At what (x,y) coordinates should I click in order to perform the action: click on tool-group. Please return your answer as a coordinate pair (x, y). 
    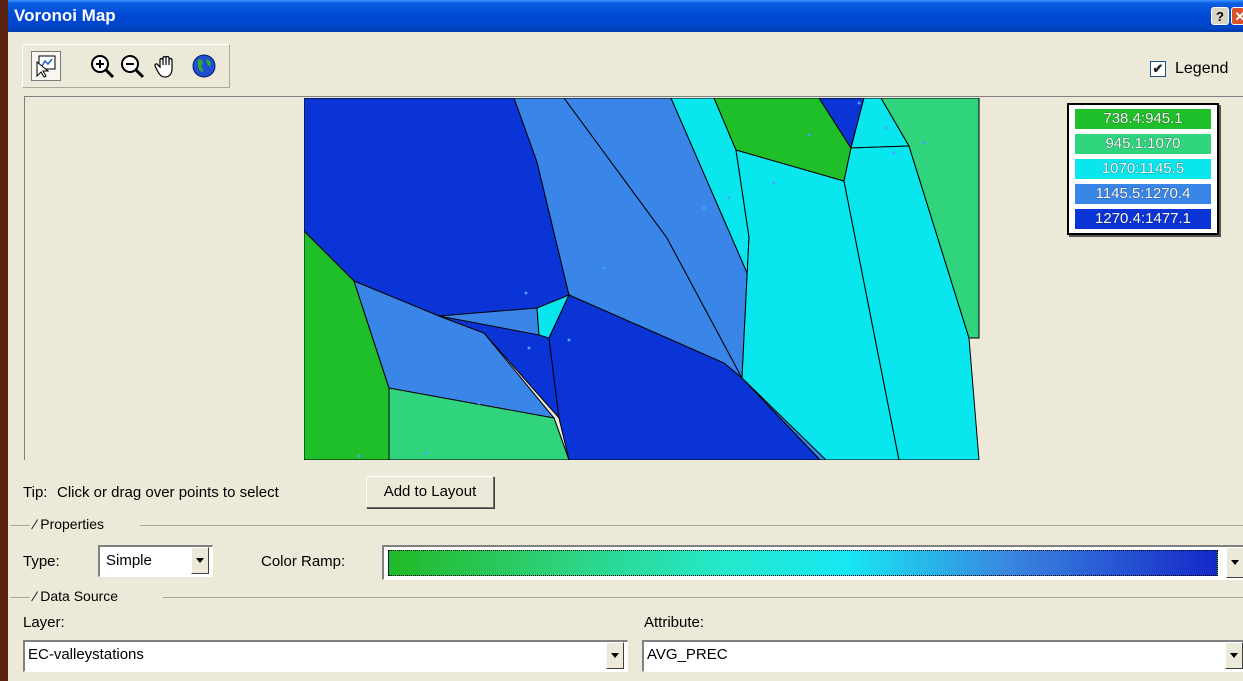
    Looking at the image, I should click on (126, 66).